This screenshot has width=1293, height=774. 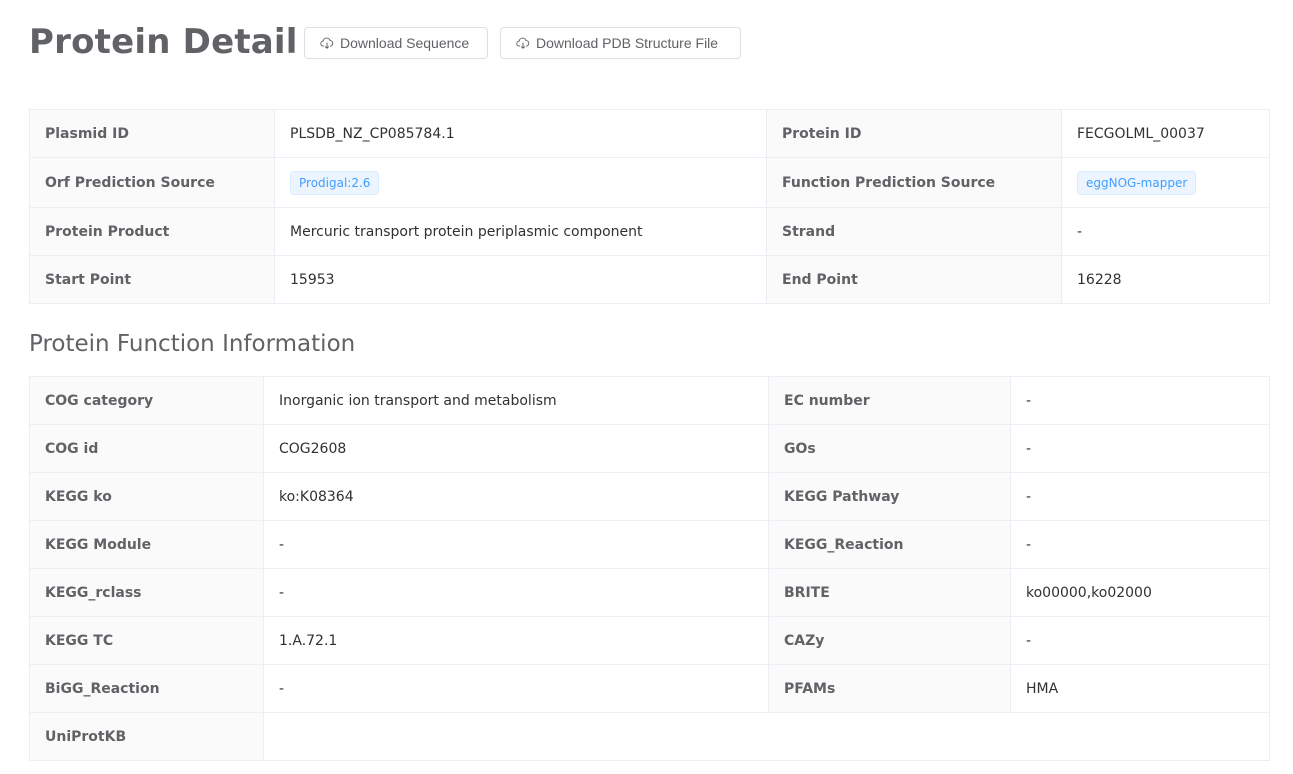 What do you see at coordinates (914, 182) in the screenshot?
I see `function-source-label: Function Prediction Source` at bounding box center [914, 182].